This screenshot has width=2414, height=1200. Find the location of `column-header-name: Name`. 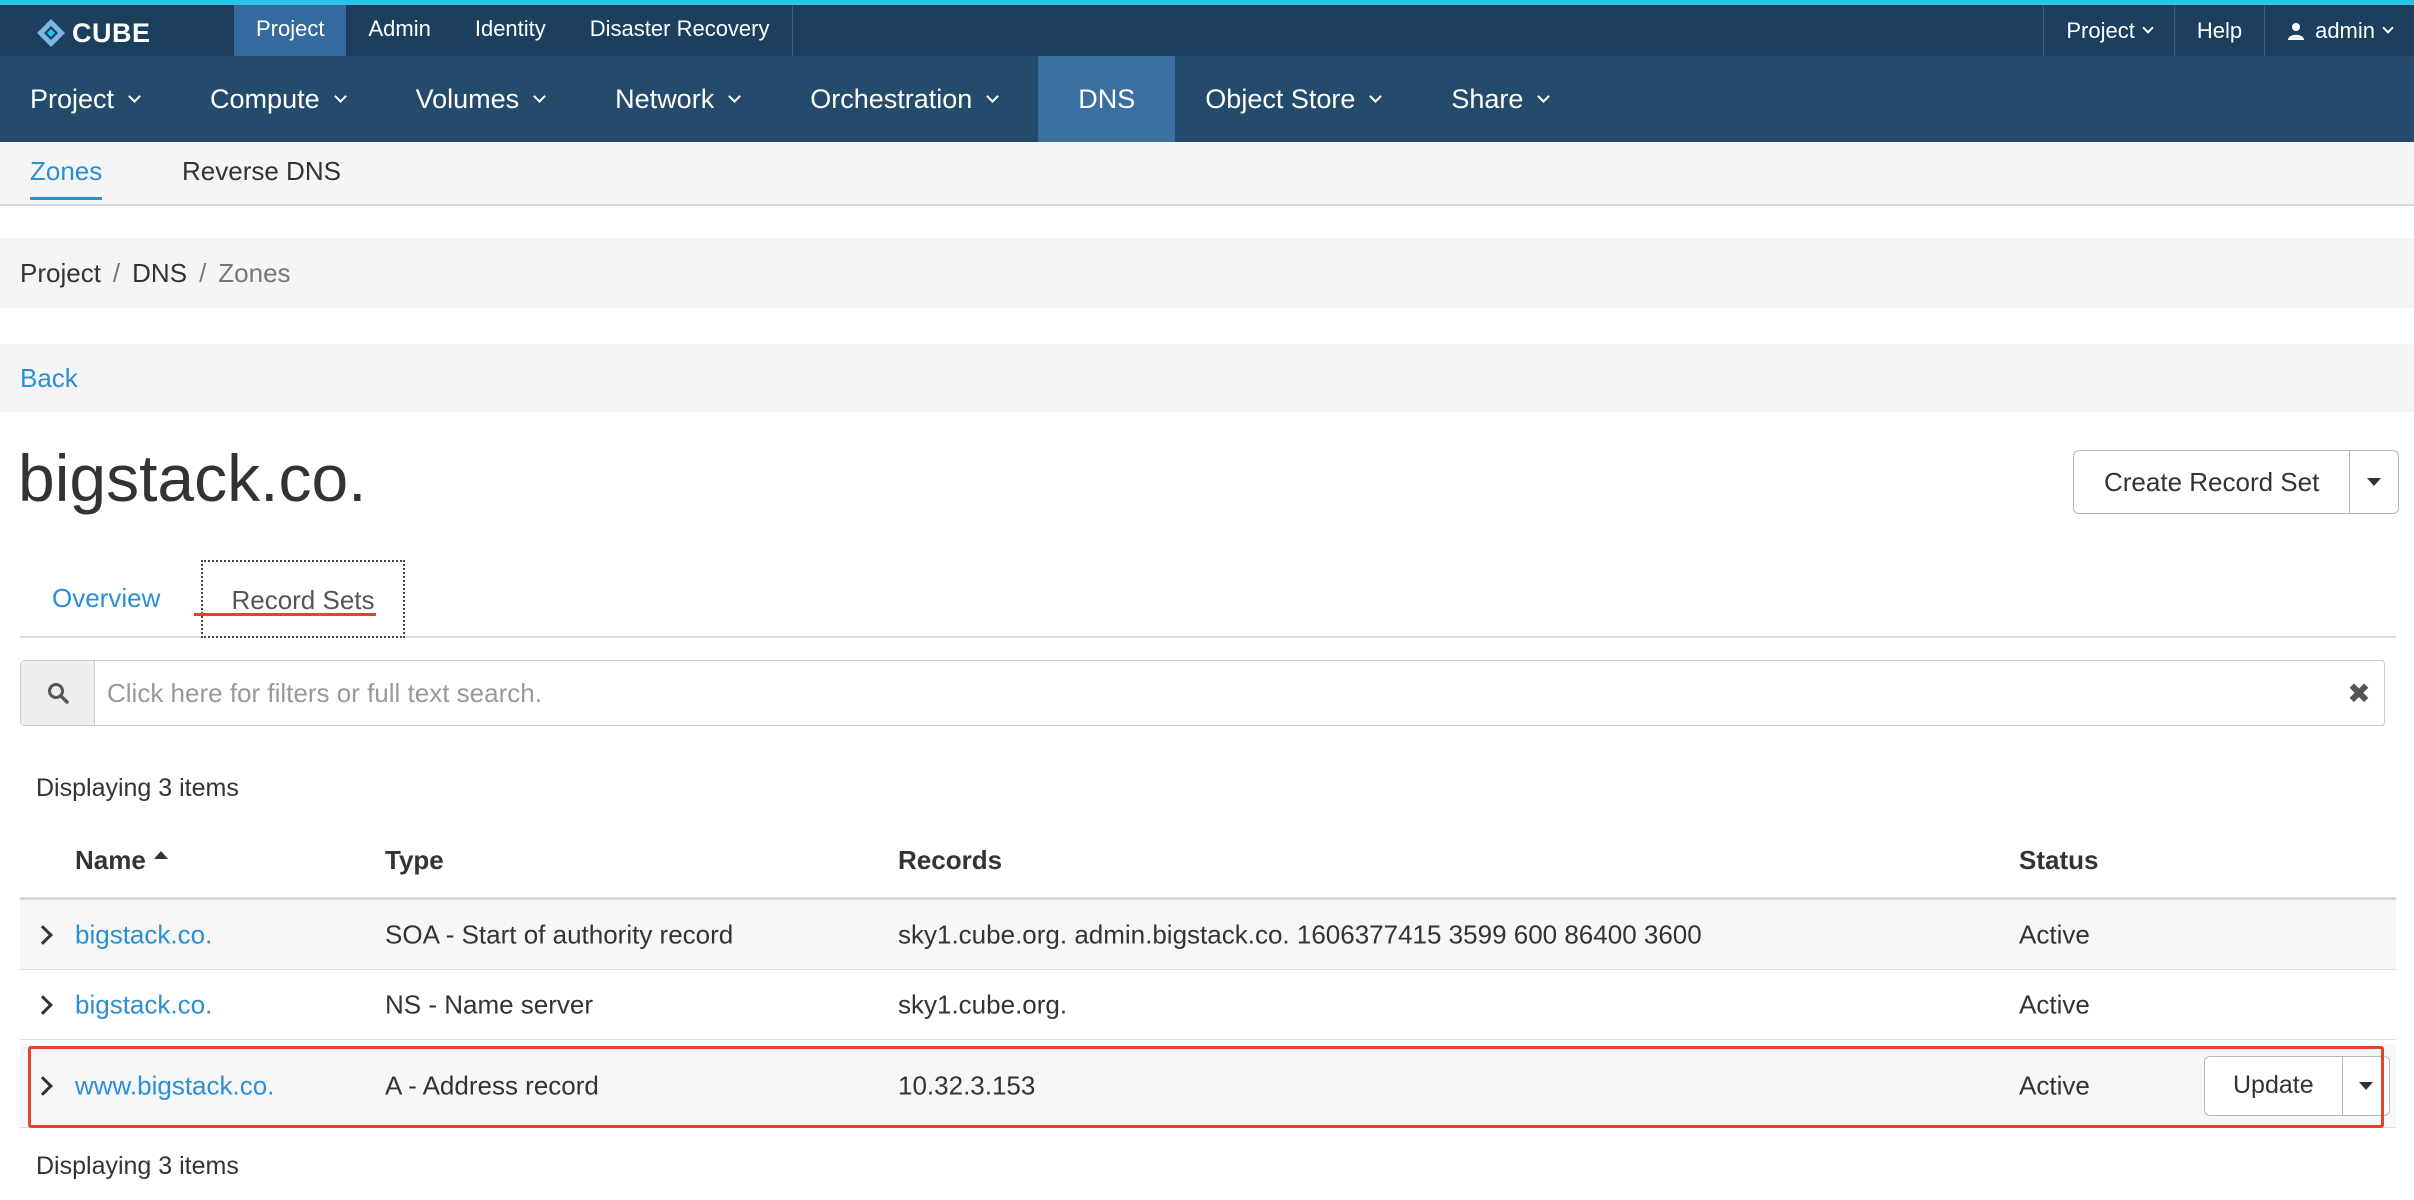

column-header-name: Name is located at coordinates (121, 860).